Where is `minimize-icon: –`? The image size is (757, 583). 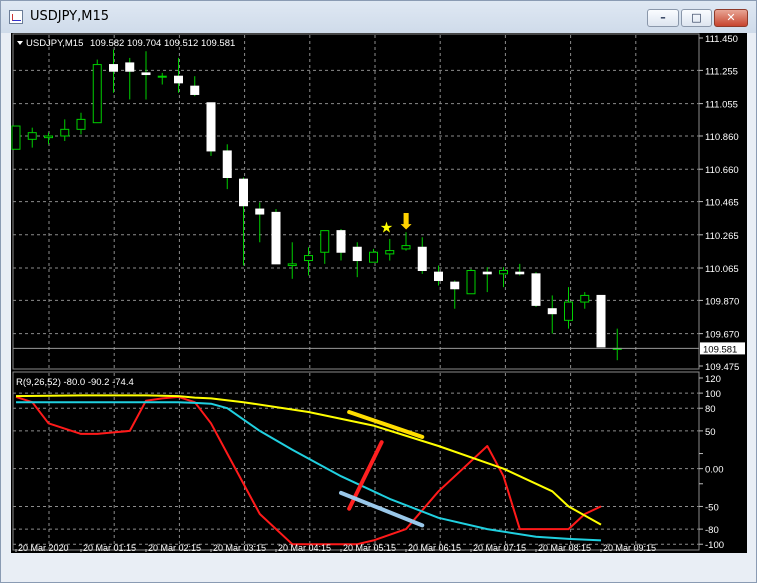
minimize-icon: – is located at coordinates (663, 17).